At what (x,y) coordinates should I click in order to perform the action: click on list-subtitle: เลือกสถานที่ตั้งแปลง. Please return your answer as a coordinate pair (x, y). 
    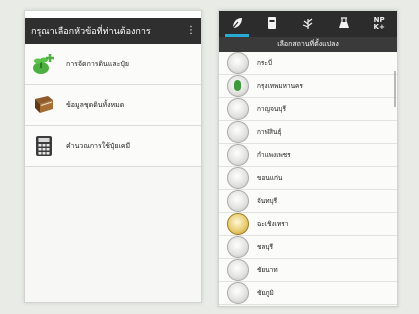
    Looking at the image, I should click on (308, 44).